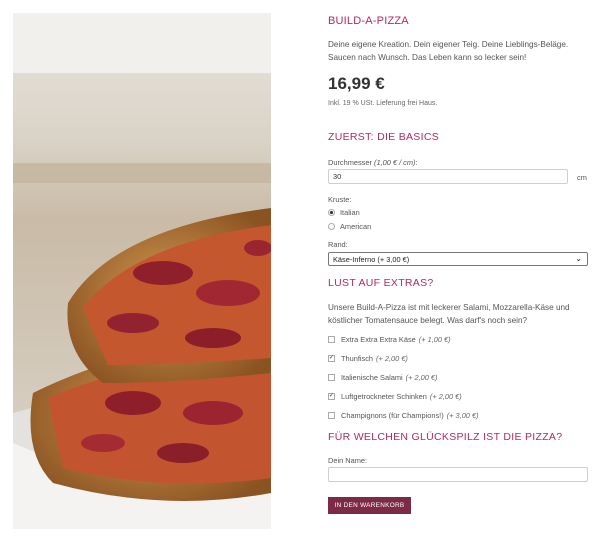 The height and width of the screenshot is (542, 600). Describe the element at coordinates (371, 259) in the screenshot. I see `edge-selected-value: Käse-Inferno (+ 3,00 €)` at that location.